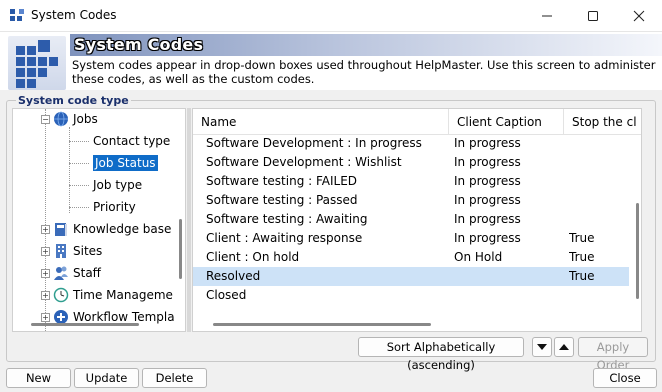 The image size is (662, 392). I want to click on tree-item-label: Job type, so click(118, 185).